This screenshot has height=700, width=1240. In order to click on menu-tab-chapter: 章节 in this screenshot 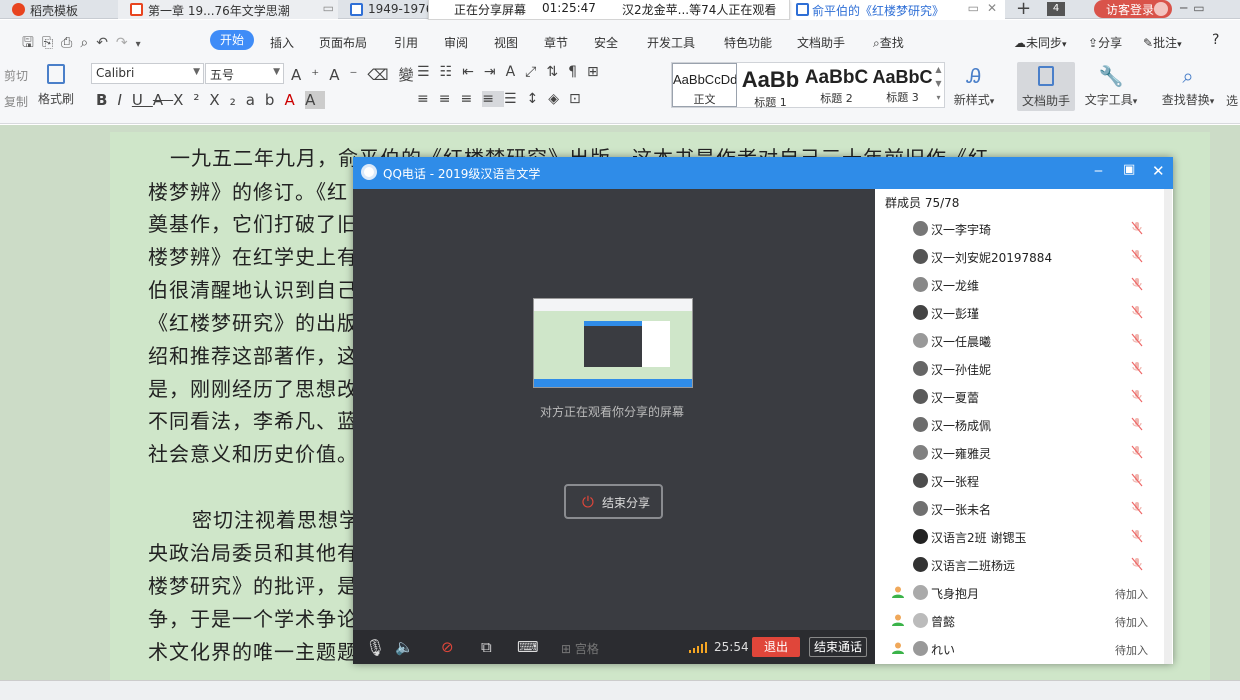, I will do `click(556, 42)`.